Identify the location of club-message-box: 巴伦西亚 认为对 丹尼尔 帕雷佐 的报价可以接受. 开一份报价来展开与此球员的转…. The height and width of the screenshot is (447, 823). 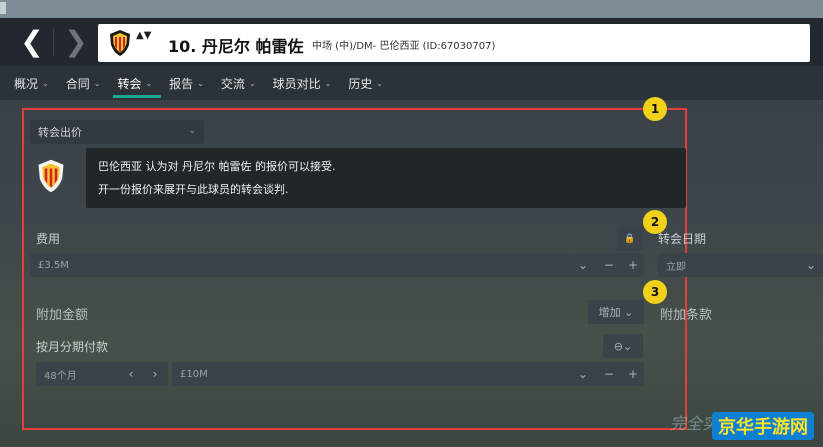
(386, 178).